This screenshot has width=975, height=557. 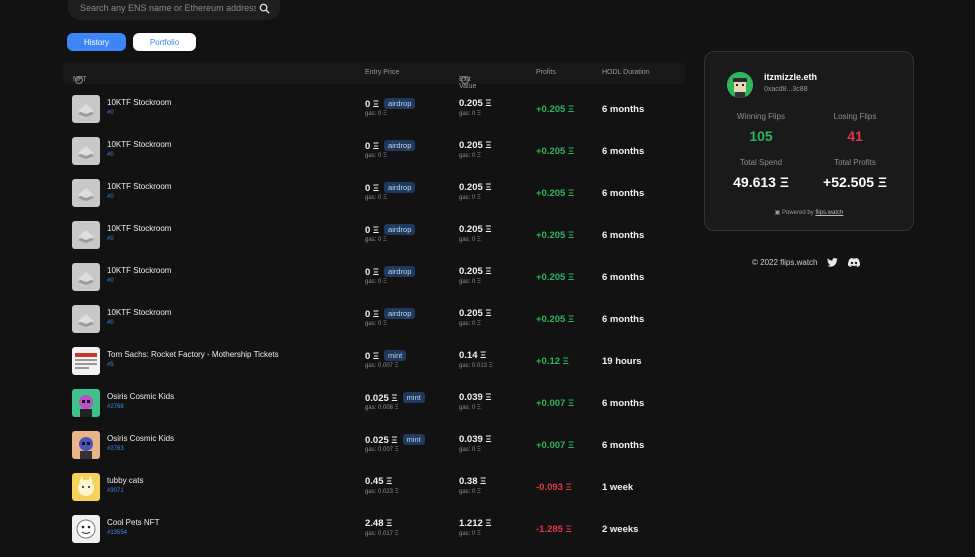 I want to click on entry-gas: gas: 0.023 Ξ, so click(x=382, y=492).